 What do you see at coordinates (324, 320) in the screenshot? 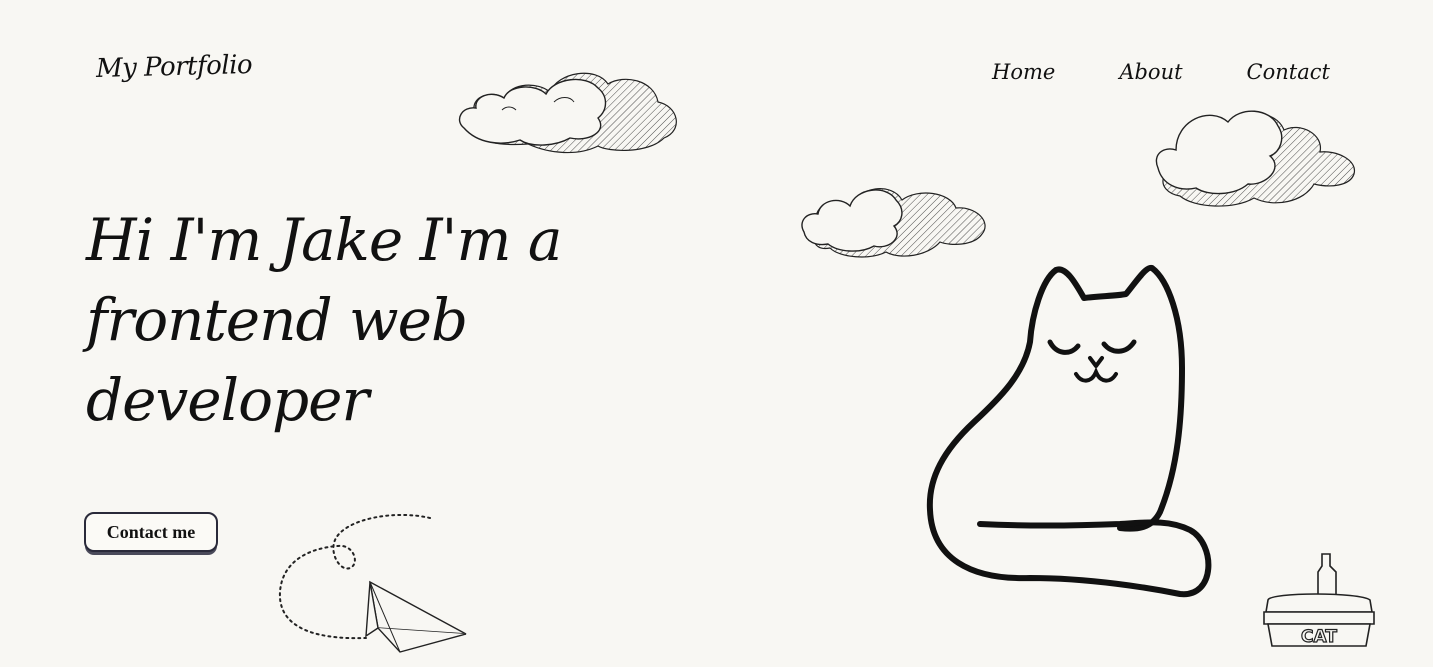
I see `hero-title: Hi I'm Jake I'm a frontend web developer` at bounding box center [324, 320].